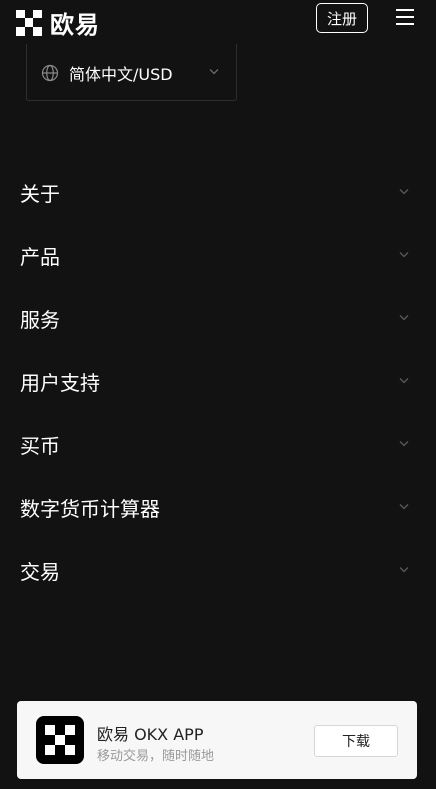  Describe the element at coordinates (218, 443) in the screenshot. I see `nav-item-buy-crypto: 买币` at that location.